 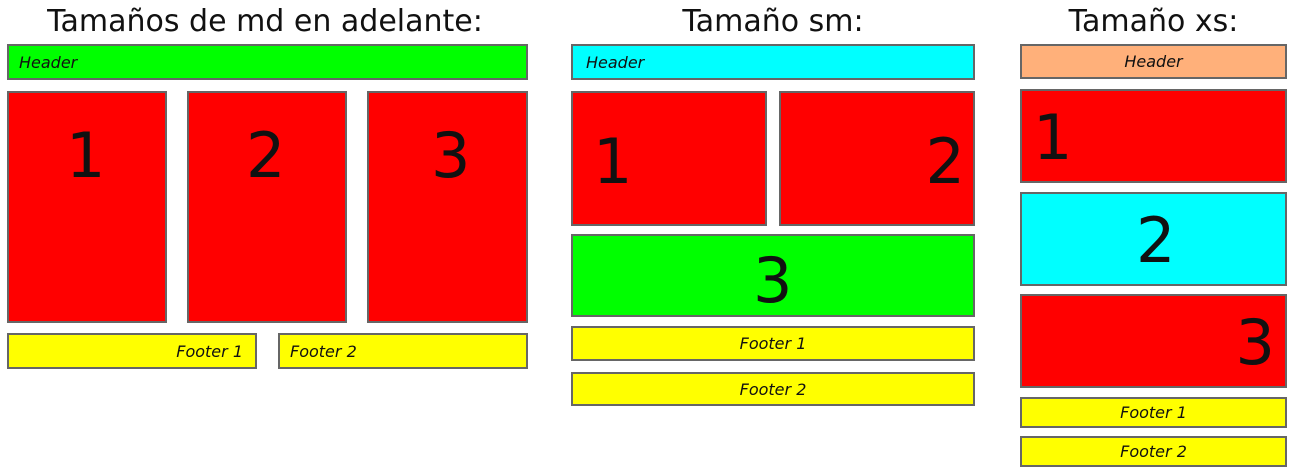 I want to click on panel-title: Tamaño xs:, so click(x=1153, y=21).